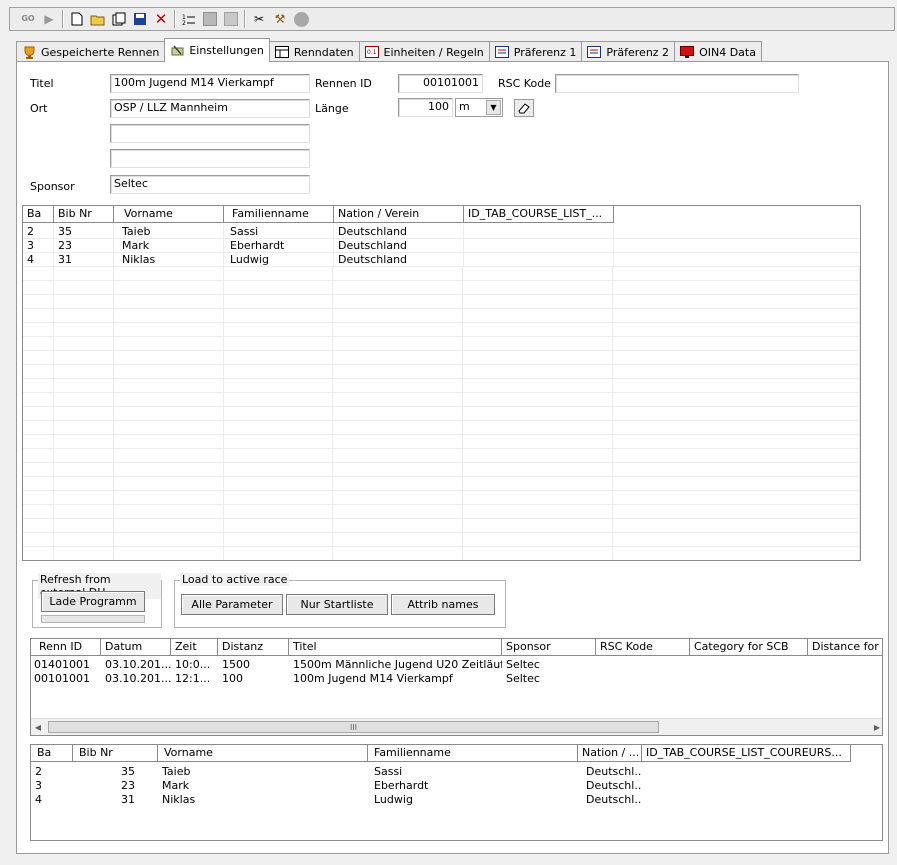  What do you see at coordinates (38, 771) in the screenshot?
I see `table-cell: 2` at bounding box center [38, 771].